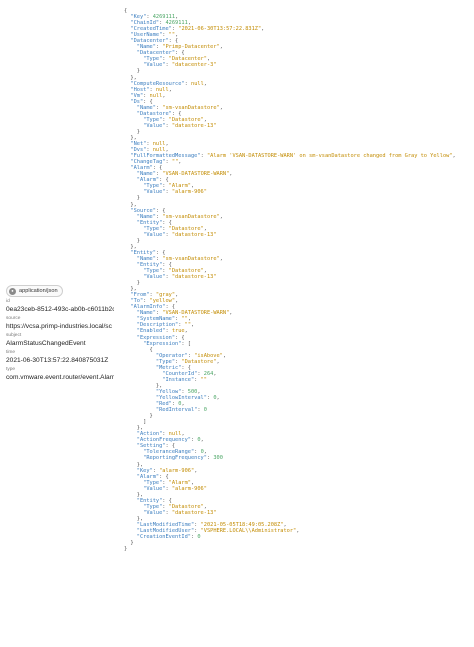 The width and height of the screenshot is (474, 647). Describe the element at coordinates (46, 343) in the screenshot. I see `field-value: AlarmStatusChangedEvent` at that location.